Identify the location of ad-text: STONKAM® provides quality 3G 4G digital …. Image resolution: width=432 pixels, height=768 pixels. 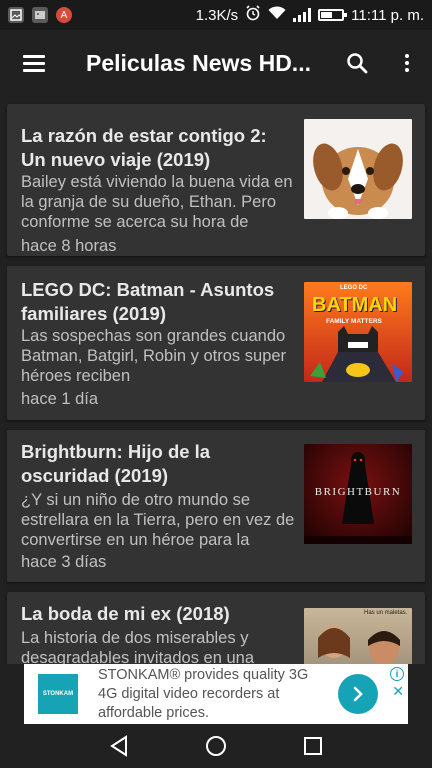
(203, 693).